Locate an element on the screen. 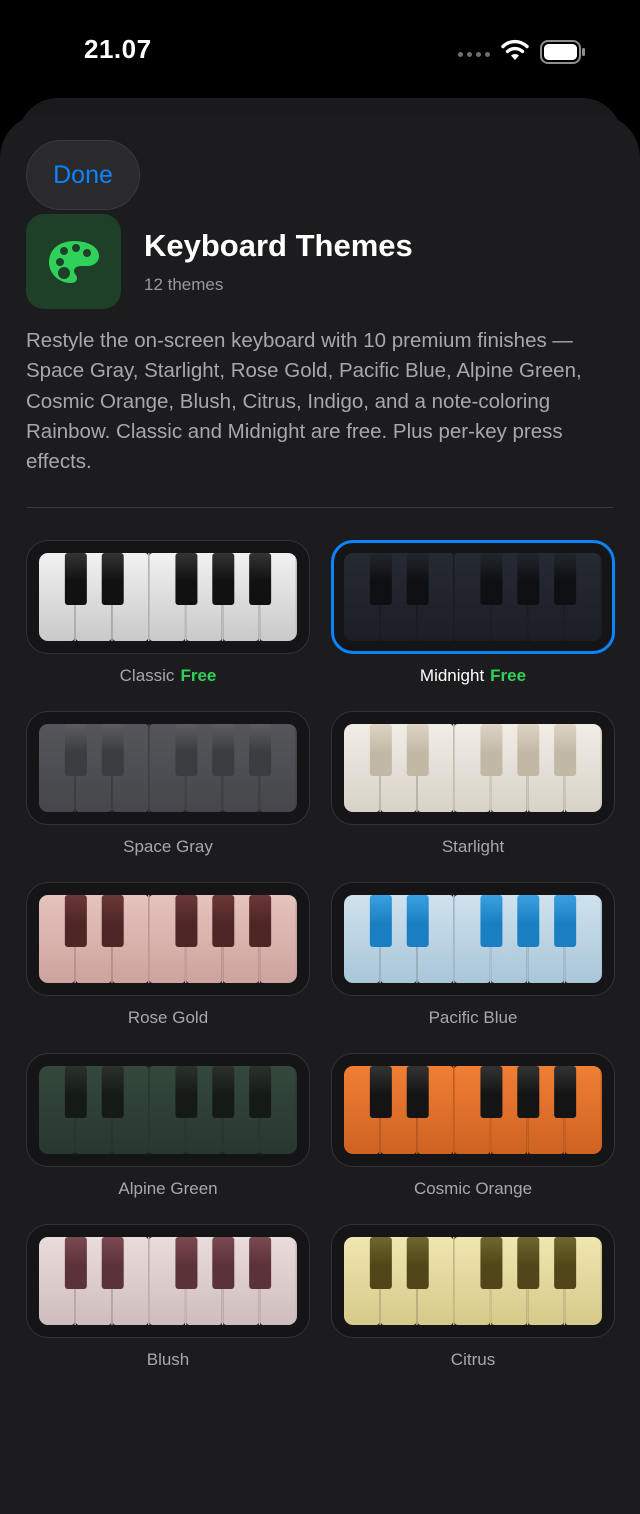 The height and width of the screenshot is (1514, 640). theme-label: Starlight is located at coordinates (473, 847).